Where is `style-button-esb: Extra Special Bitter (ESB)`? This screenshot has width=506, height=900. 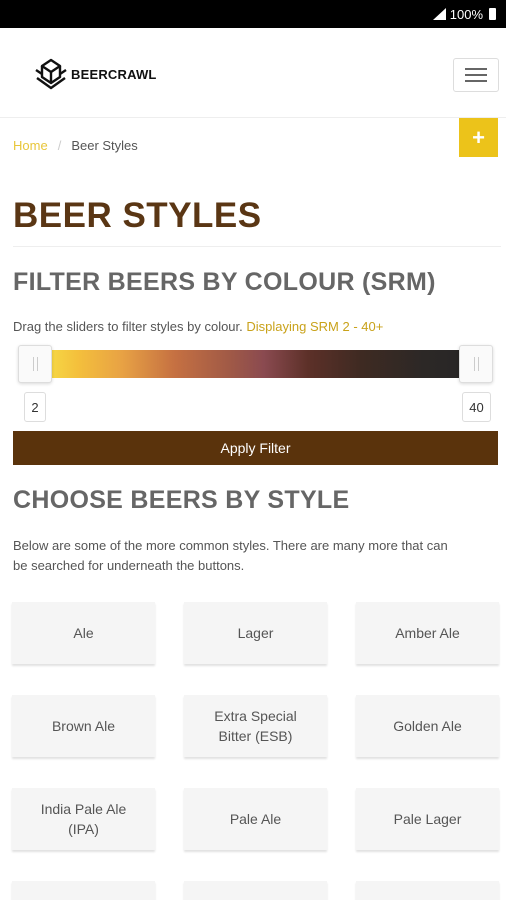
style-button-esb: Extra Special Bitter (ESB) is located at coordinates (255, 726).